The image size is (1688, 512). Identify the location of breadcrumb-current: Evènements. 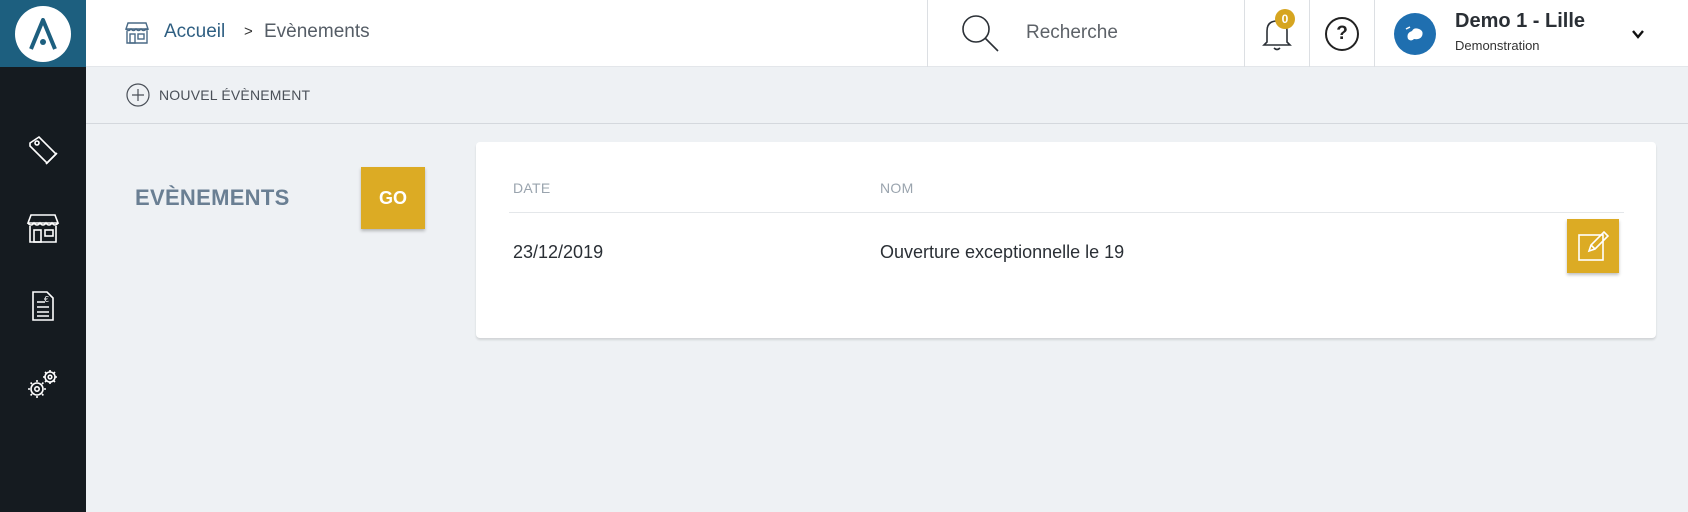
(317, 31).